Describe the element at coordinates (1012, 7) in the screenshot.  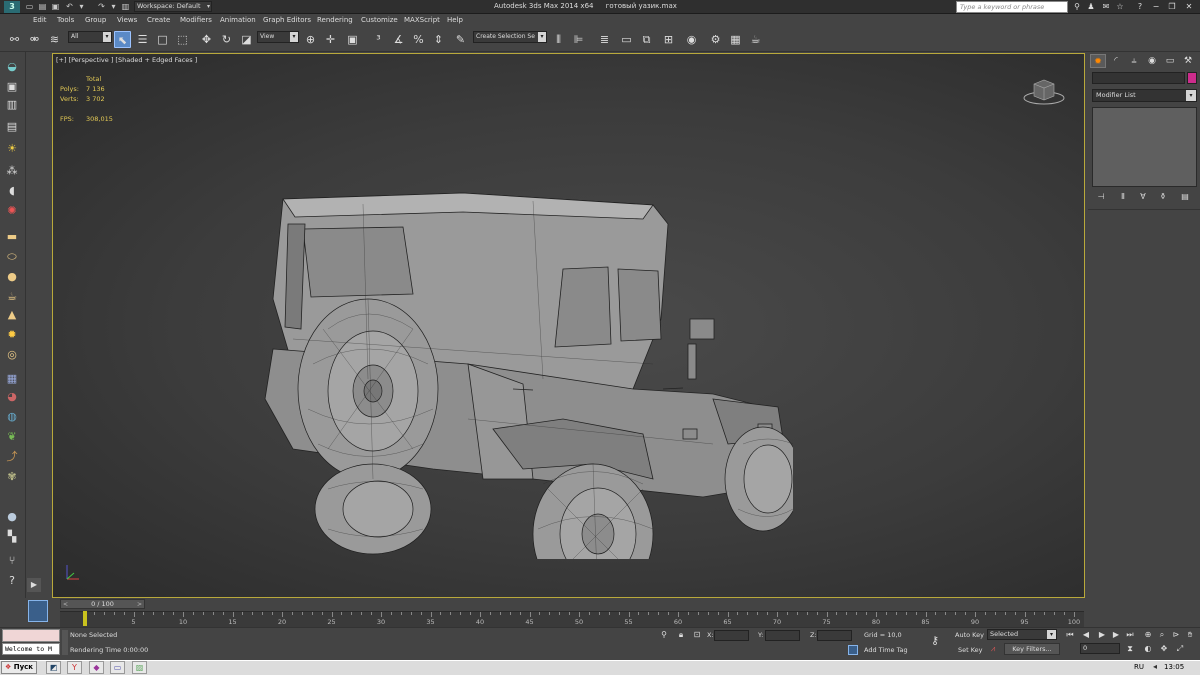
I see `help-search-input: Type a keyword or phrase` at that location.